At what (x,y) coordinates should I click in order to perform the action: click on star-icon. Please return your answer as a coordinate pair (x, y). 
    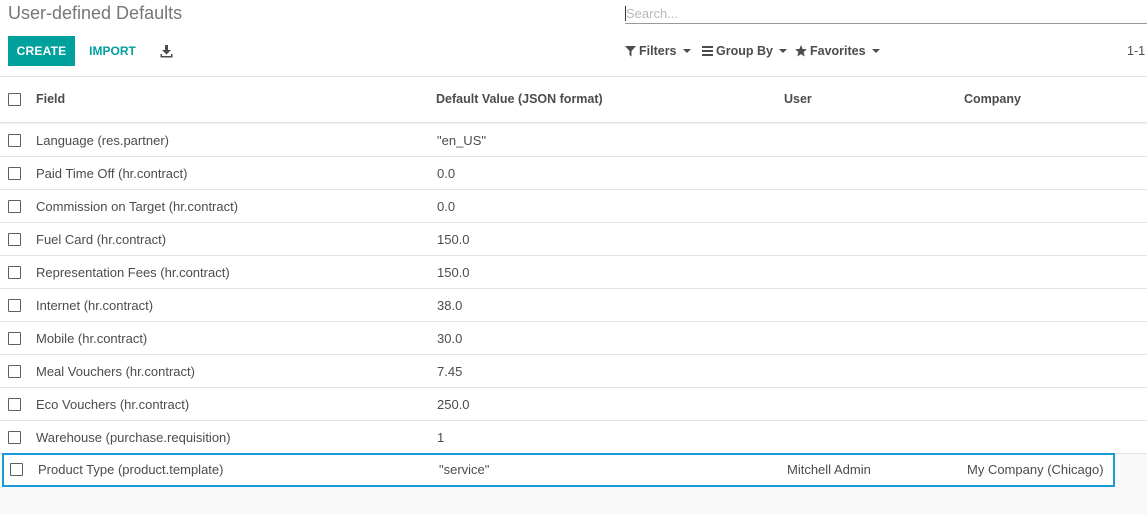
    Looking at the image, I should click on (801, 51).